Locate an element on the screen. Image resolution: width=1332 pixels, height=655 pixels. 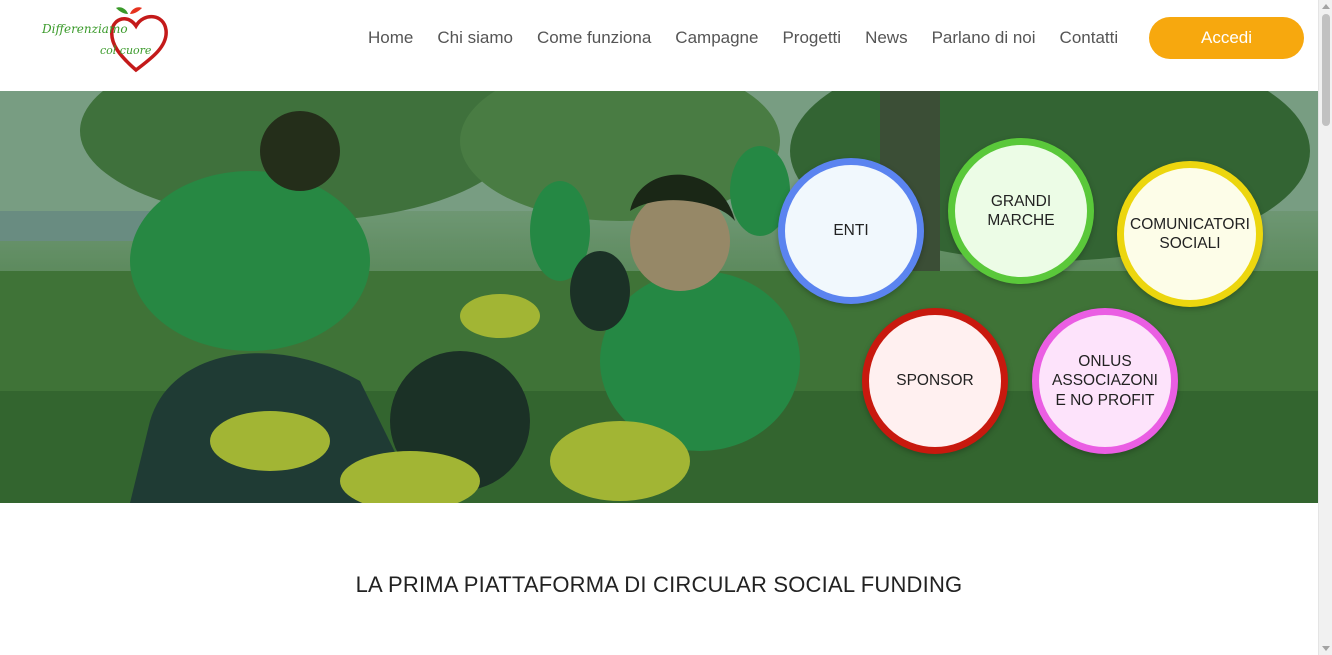
nav-parlano-di-noi: Parlano di noi is located at coordinates (984, 38).